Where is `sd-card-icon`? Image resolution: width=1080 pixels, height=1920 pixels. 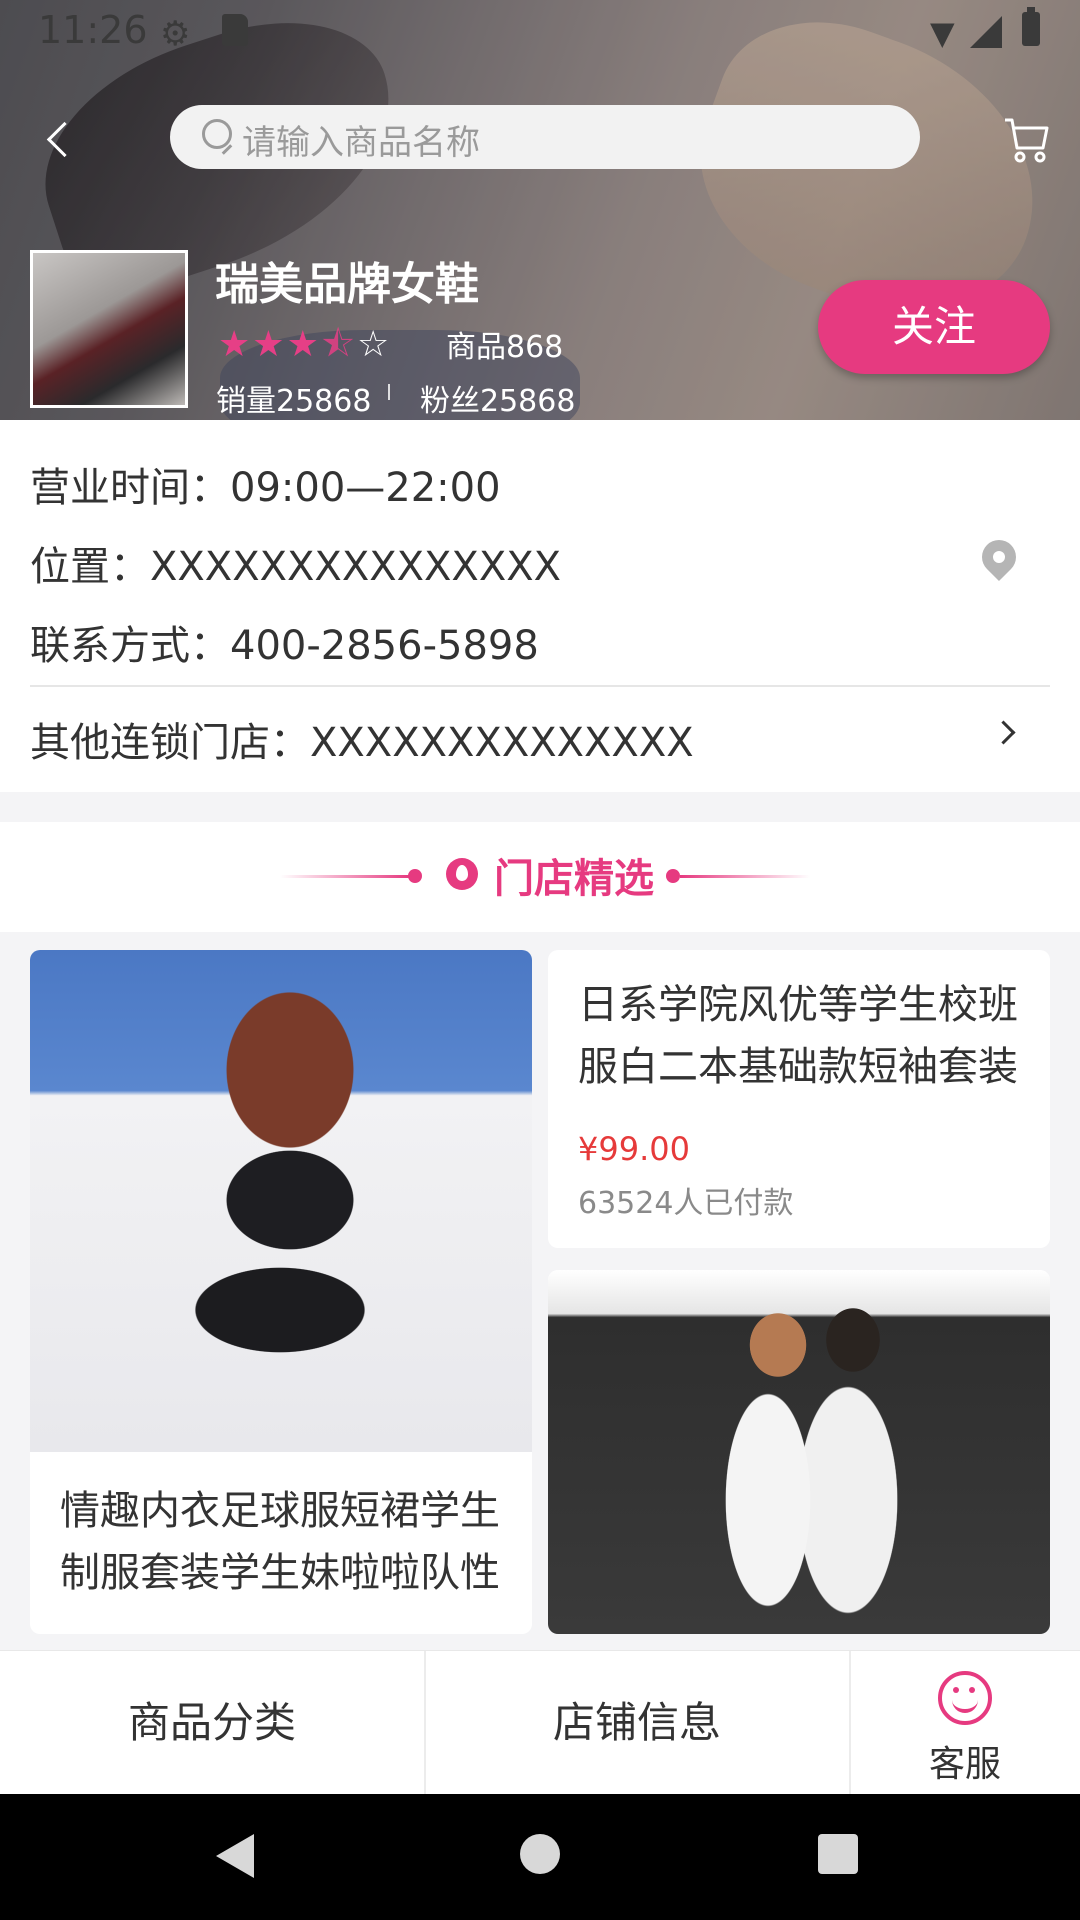
sd-card-icon is located at coordinates (235, 30).